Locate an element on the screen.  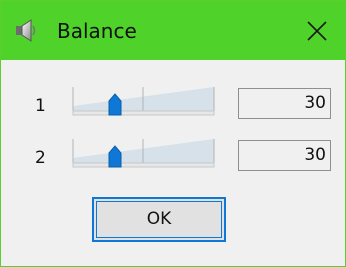
channel-2-slider-thumb is located at coordinates (115, 156).